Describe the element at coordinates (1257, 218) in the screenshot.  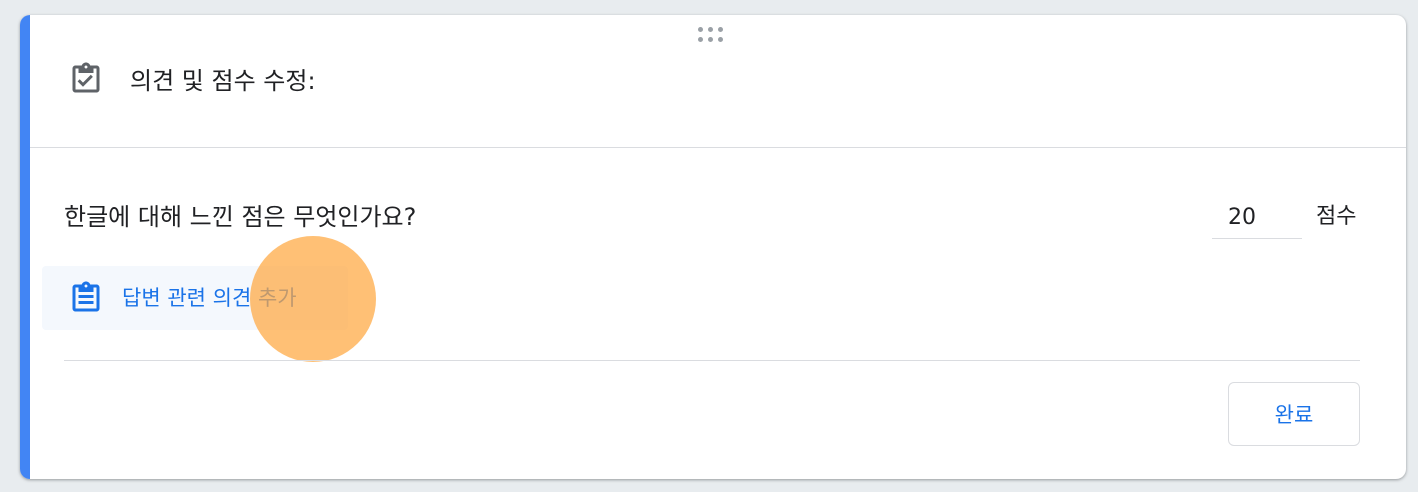
I see `score-input` at that location.